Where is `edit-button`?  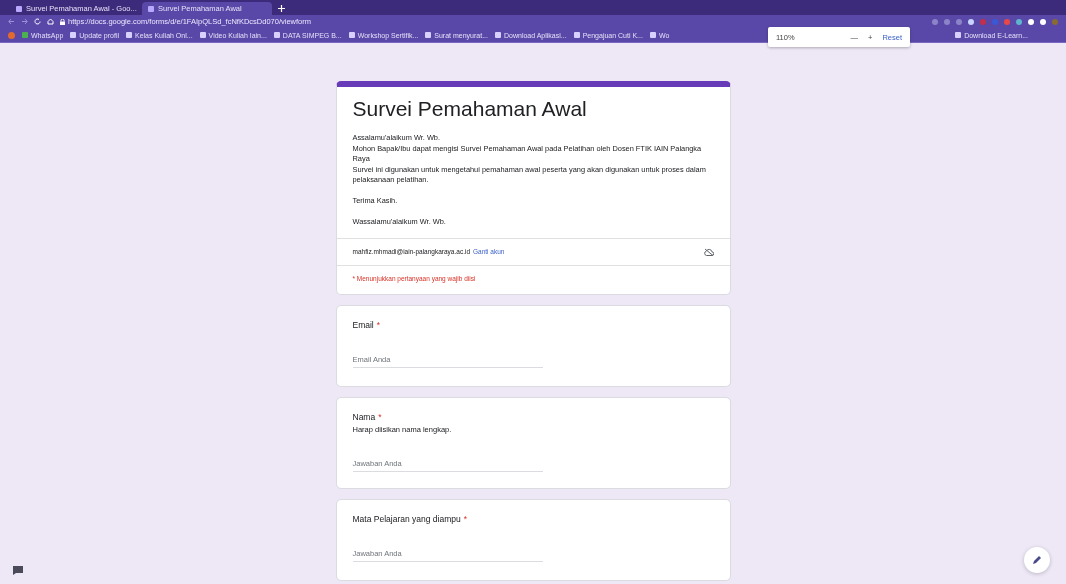
edit-button is located at coordinates (1037, 560).